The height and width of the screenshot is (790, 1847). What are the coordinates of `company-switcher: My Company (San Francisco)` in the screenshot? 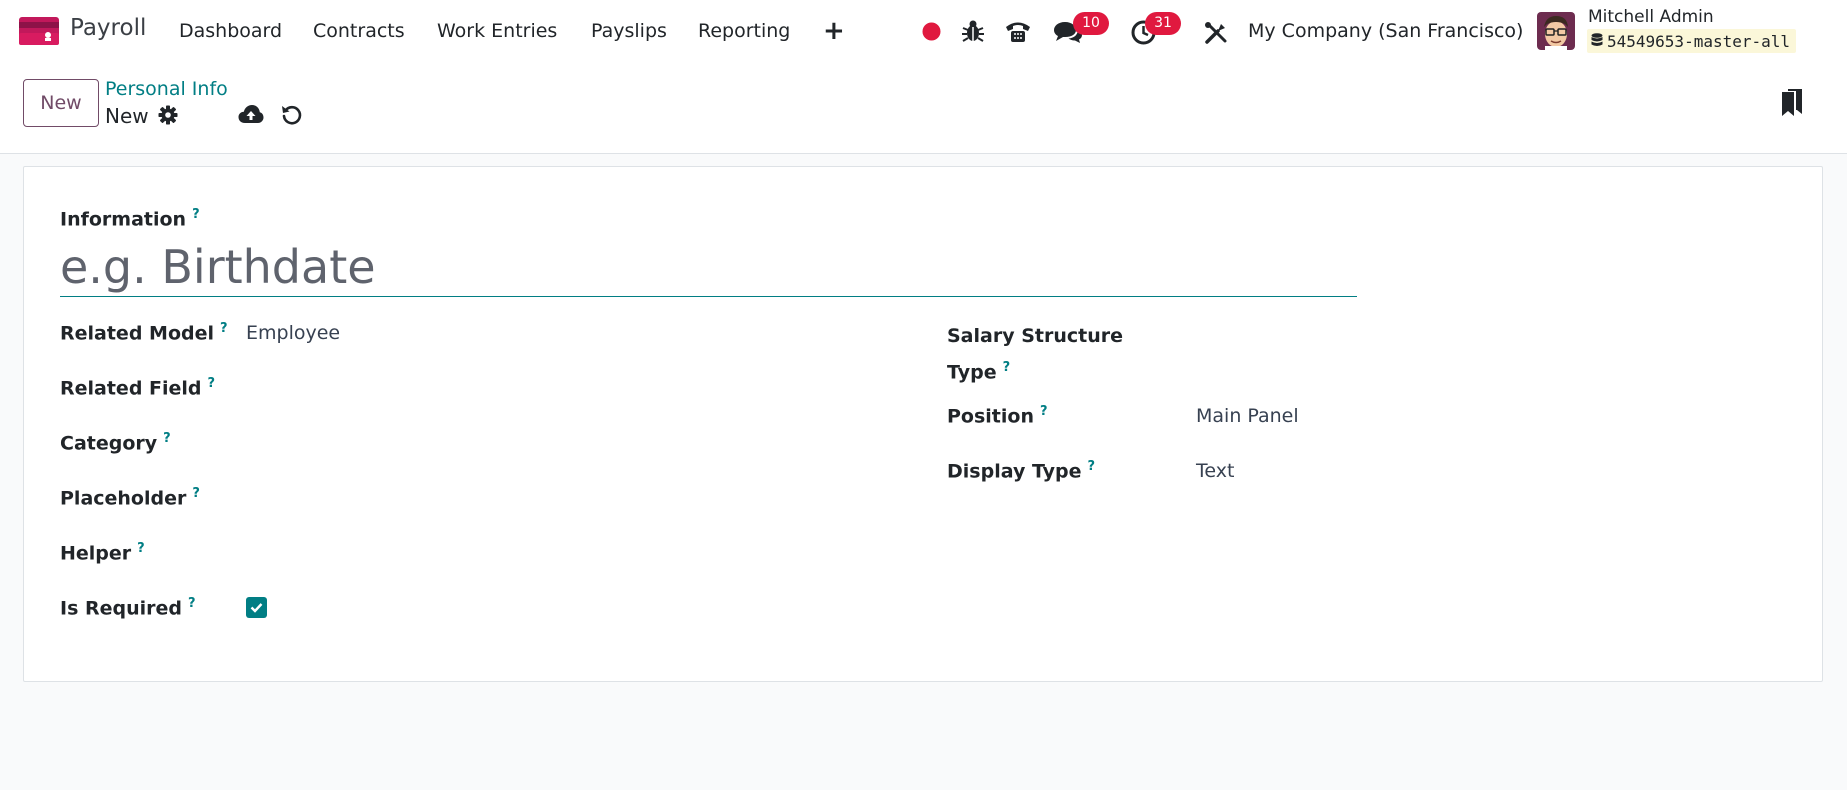 It's located at (1385, 31).